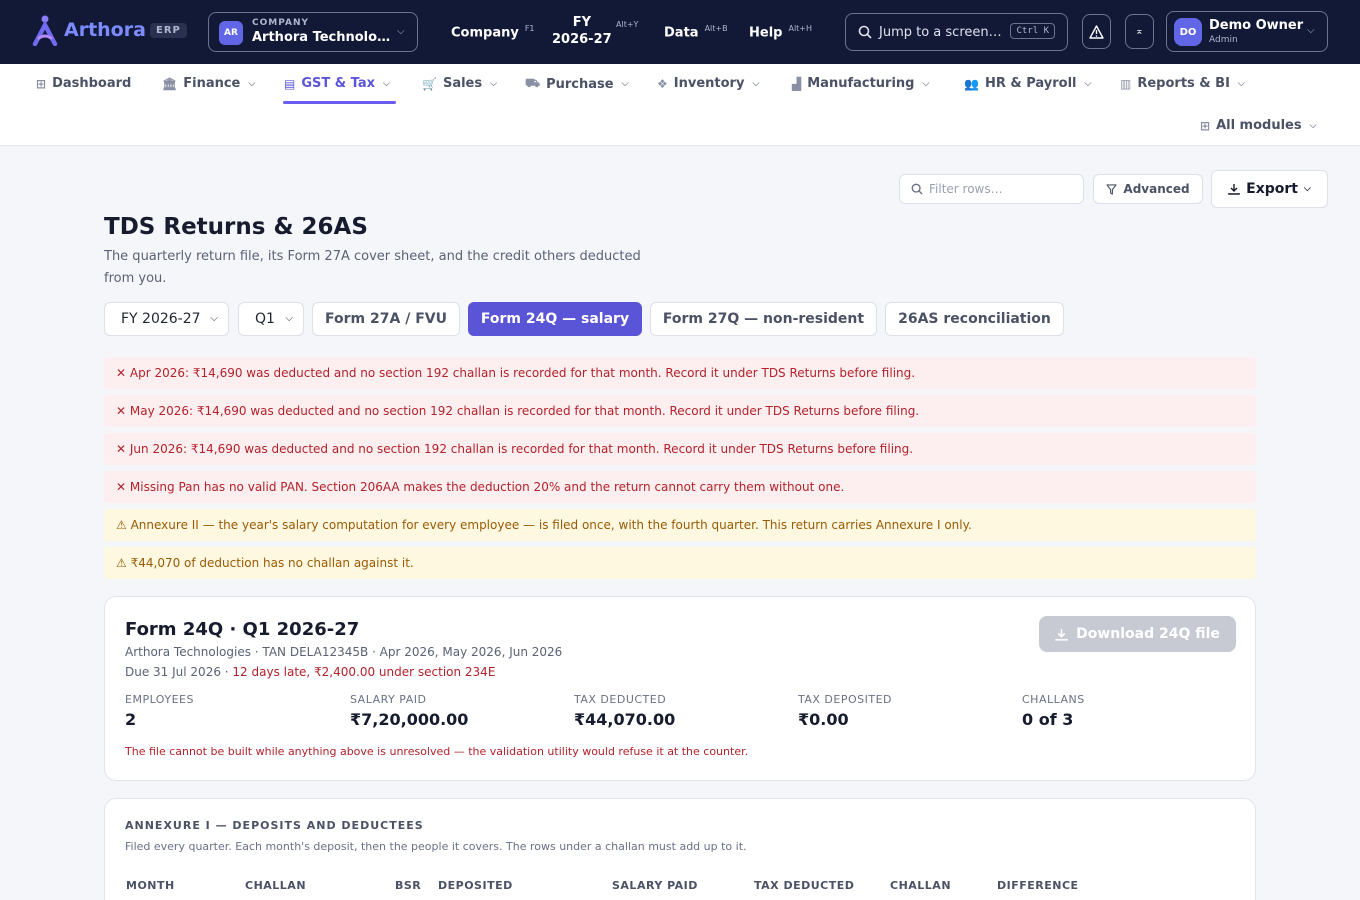 The width and height of the screenshot is (1360, 900). Describe the element at coordinates (386, 319) in the screenshot. I see `tab-form-27a-fvu: Form 27A / FVU` at that location.